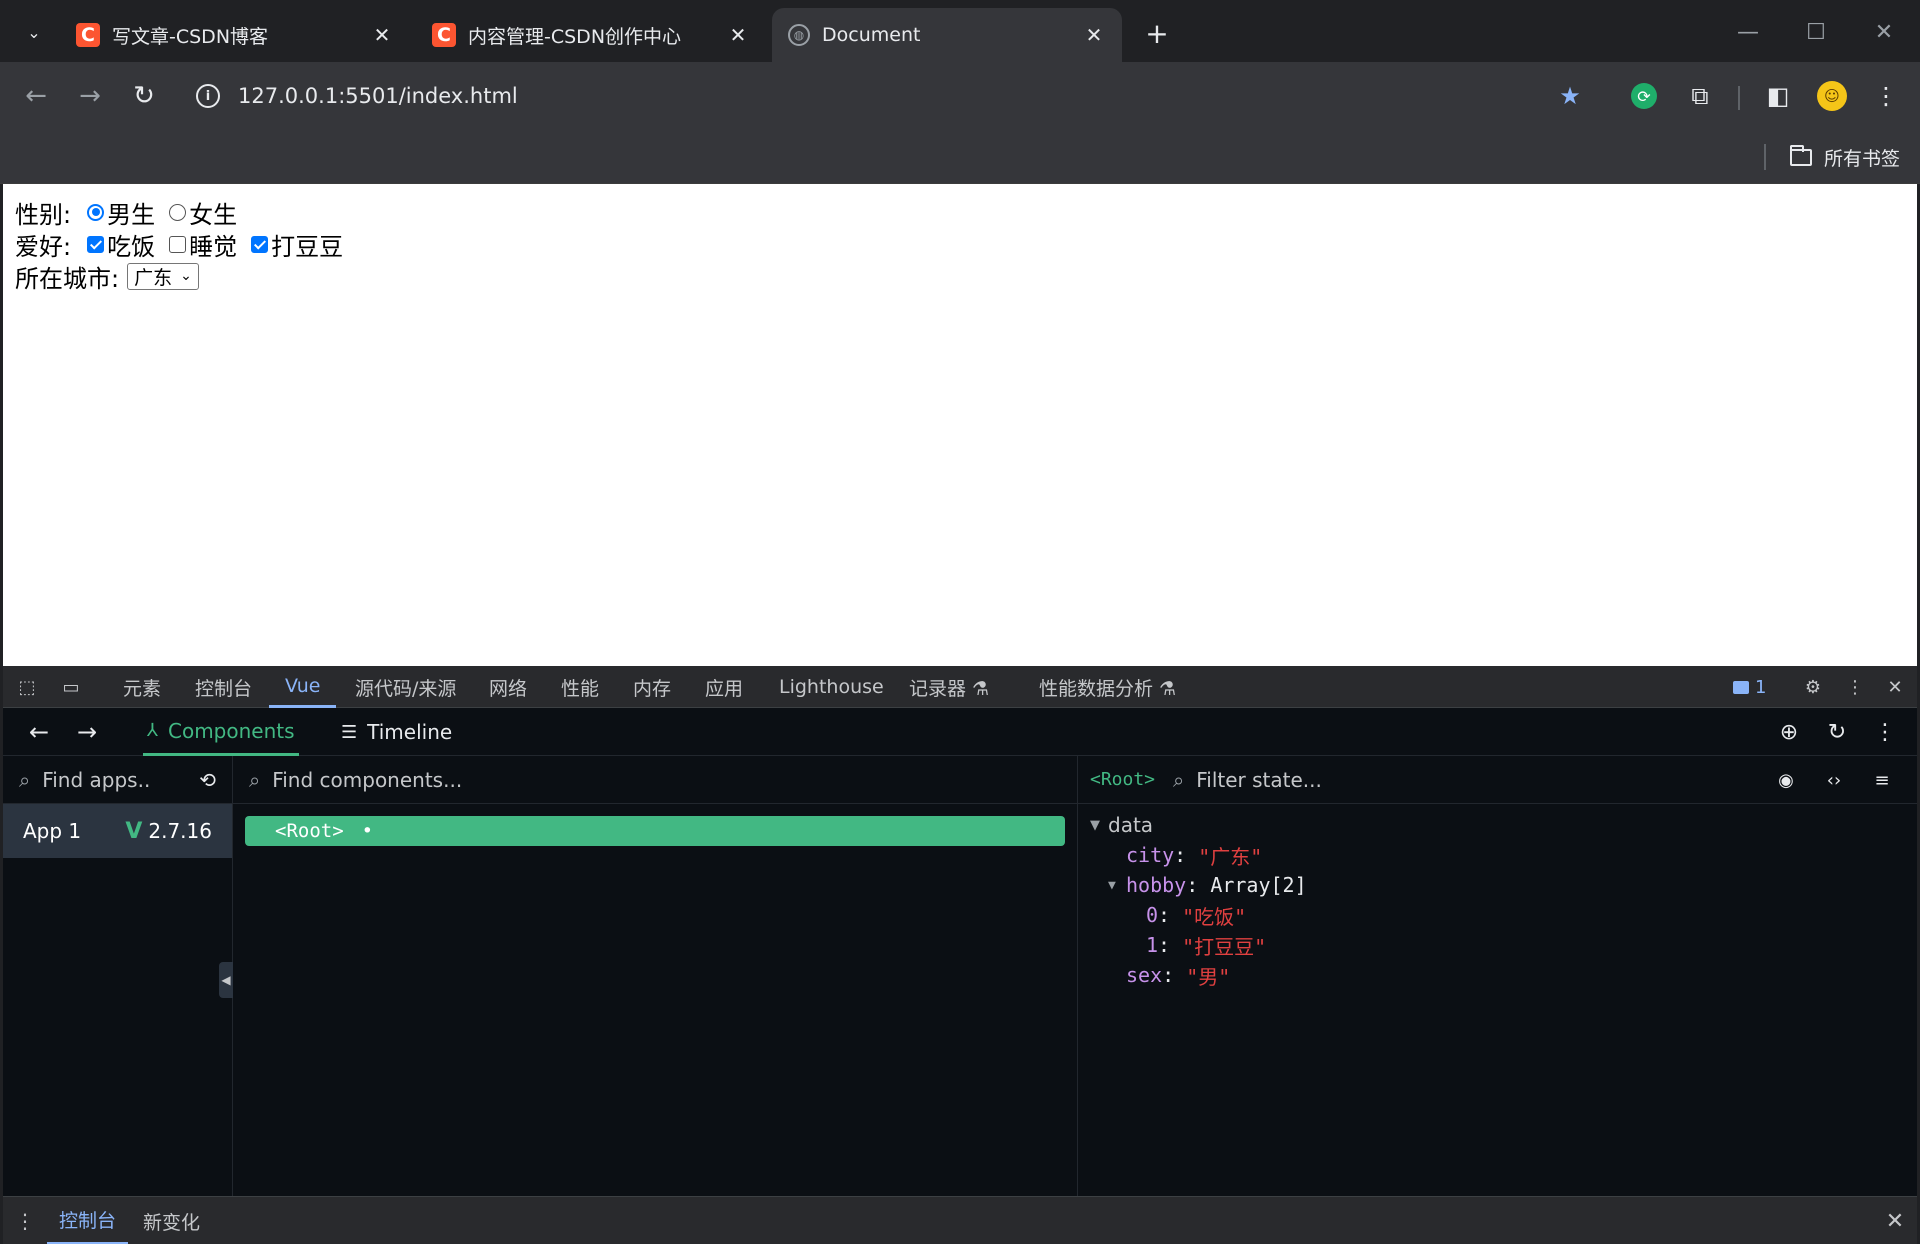 Image resolution: width=1920 pixels, height=1244 pixels. Describe the element at coordinates (1749, 687) in the screenshot. I see `issues-counter: 1` at that location.